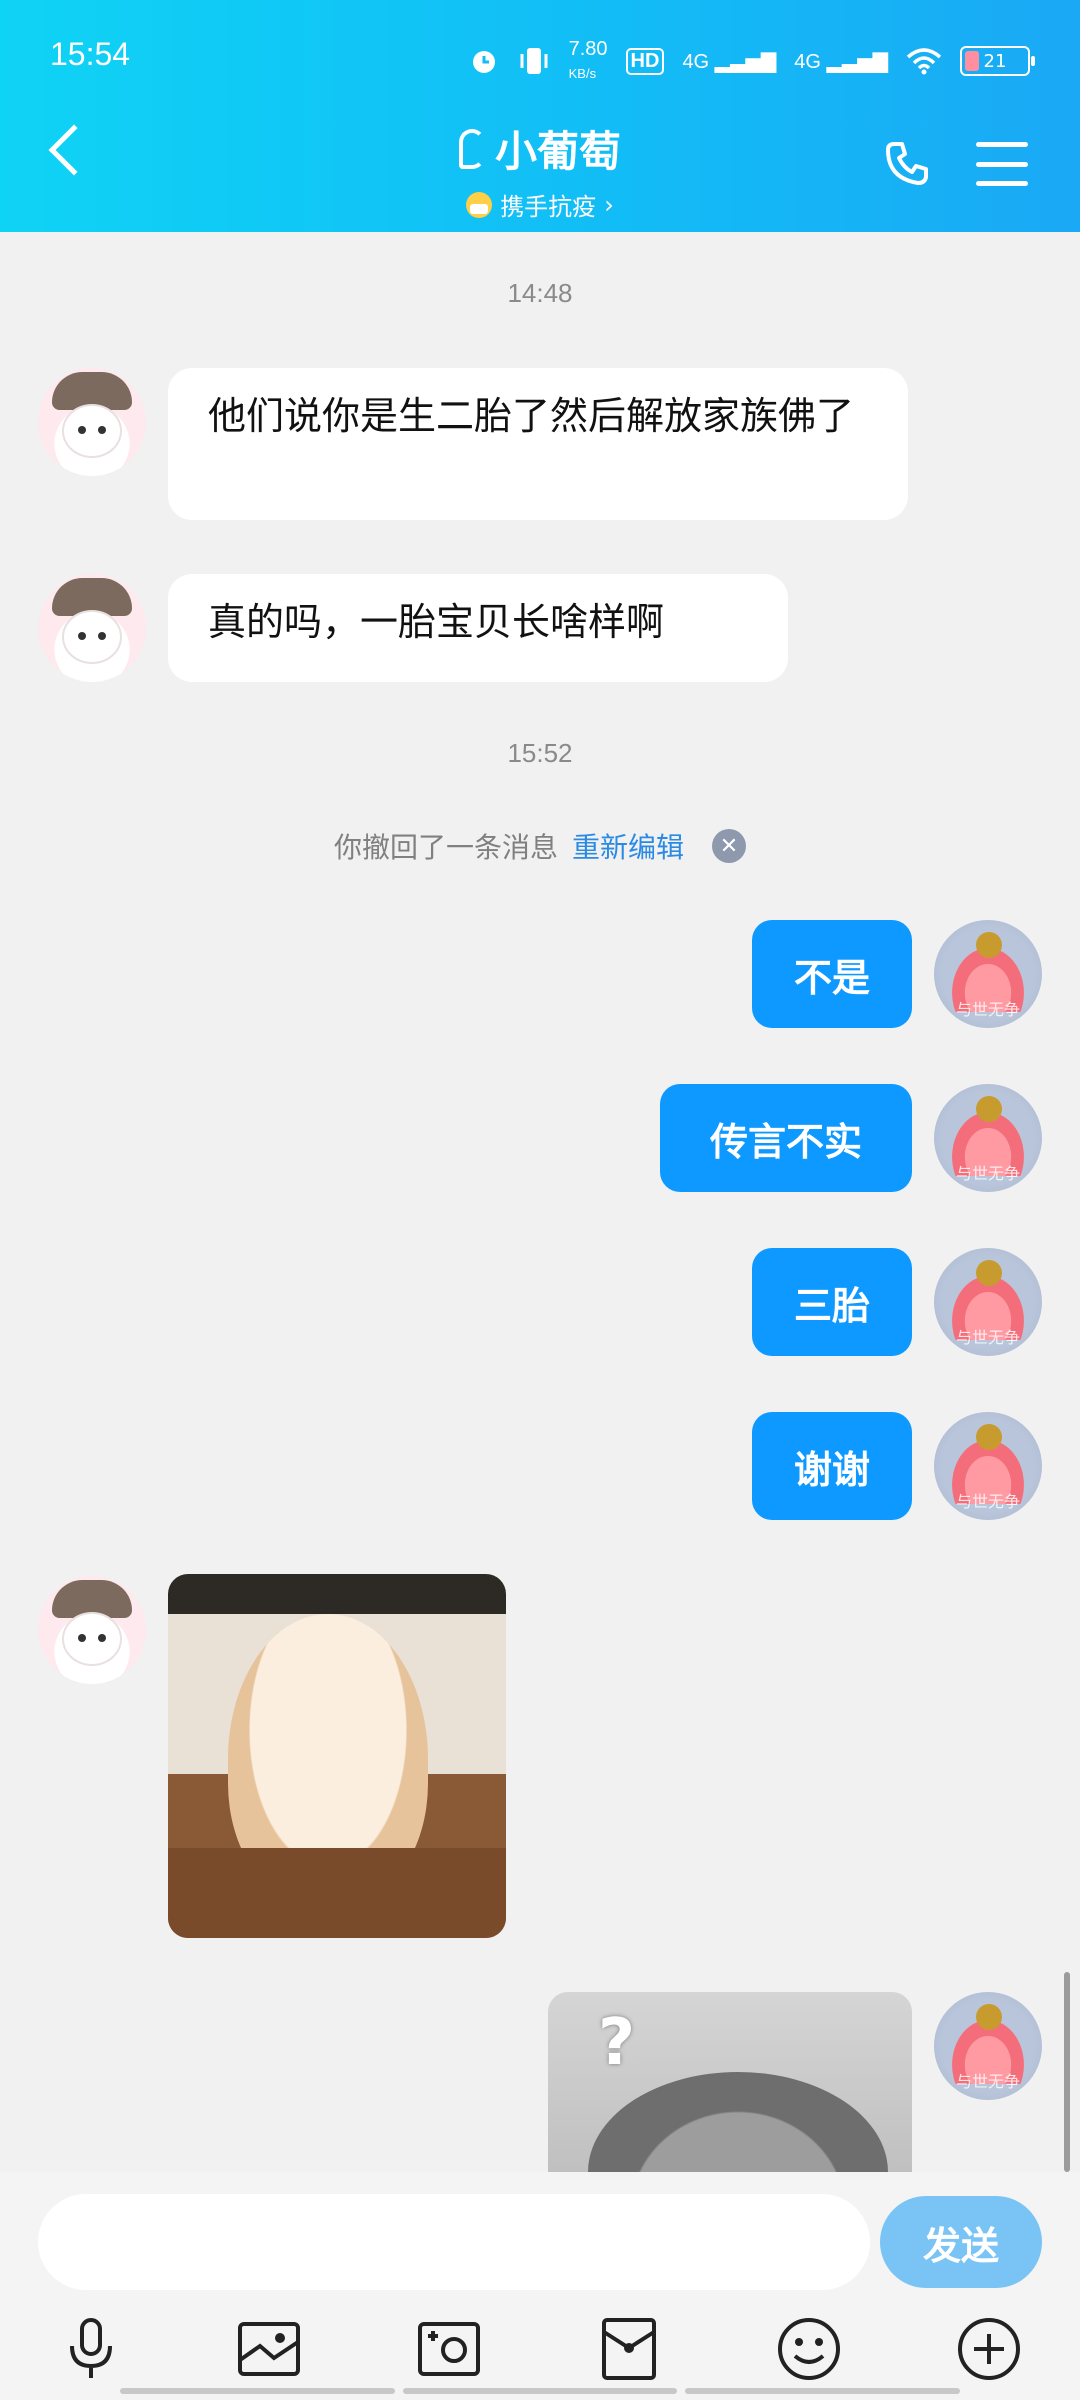  I want to click on chevron-right-icon: ›, so click(609, 204).